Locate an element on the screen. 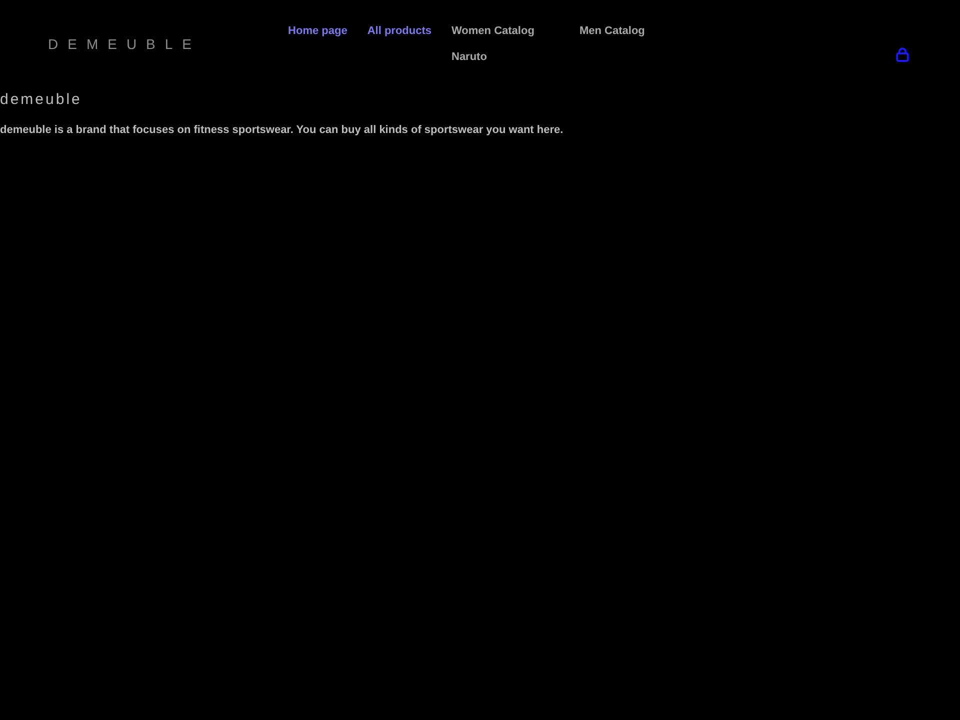  nav-link: Women Catalog is located at coordinates (493, 31).